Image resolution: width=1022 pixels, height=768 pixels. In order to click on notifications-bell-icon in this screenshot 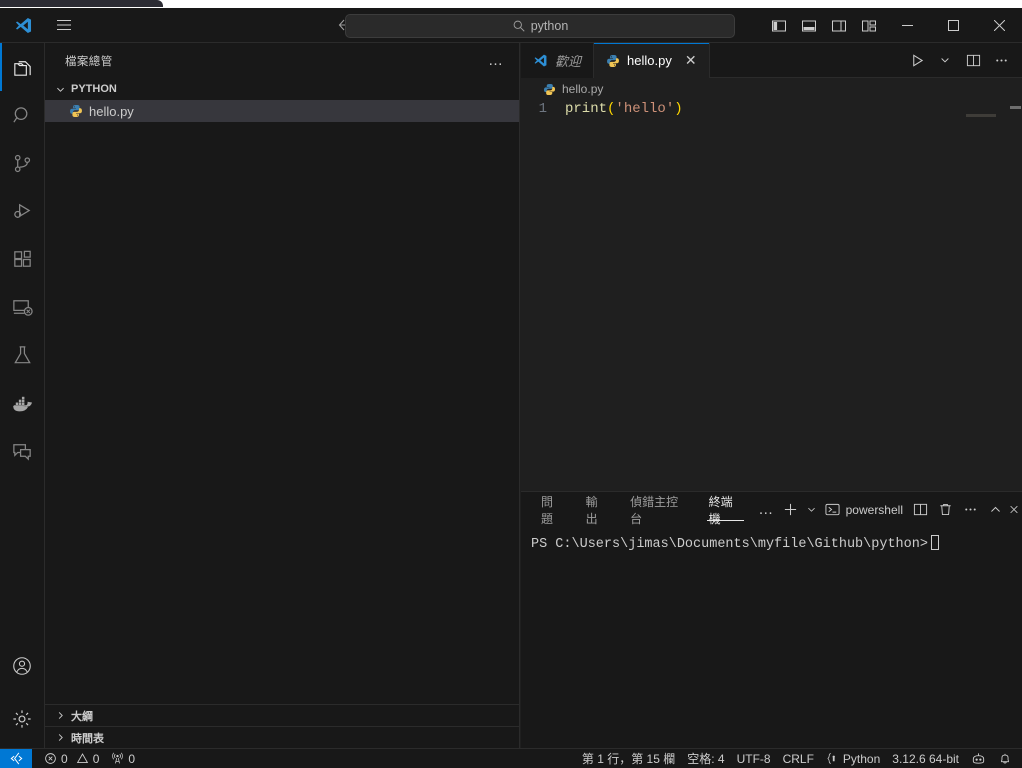, I will do `click(1007, 758)`.